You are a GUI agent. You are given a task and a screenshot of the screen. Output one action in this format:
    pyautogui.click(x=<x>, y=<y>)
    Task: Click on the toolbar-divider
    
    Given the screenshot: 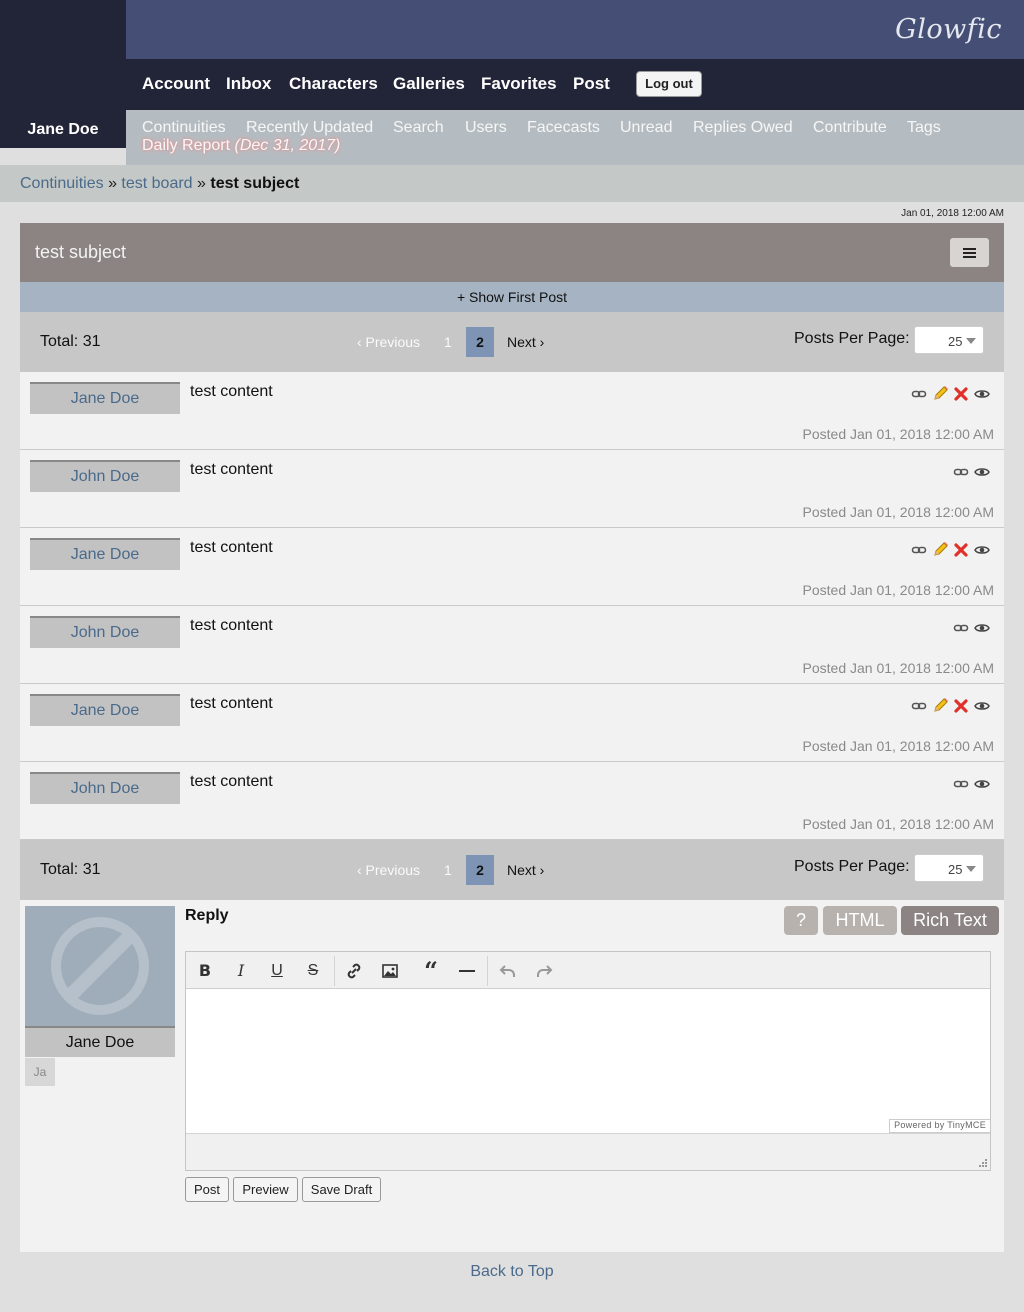 What is the action you would take?
    pyautogui.click(x=487, y=971)
    